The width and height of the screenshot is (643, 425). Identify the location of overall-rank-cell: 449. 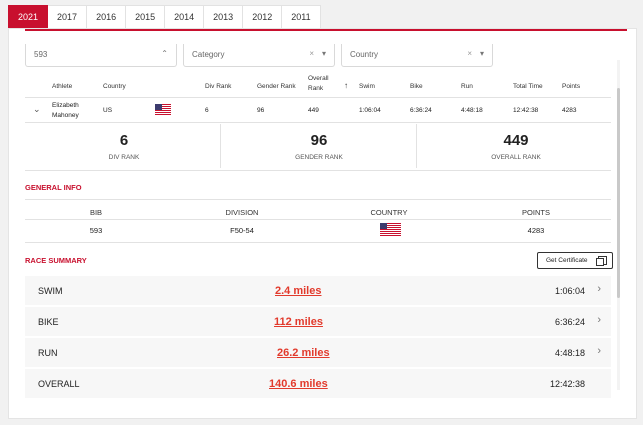
(313, 110).